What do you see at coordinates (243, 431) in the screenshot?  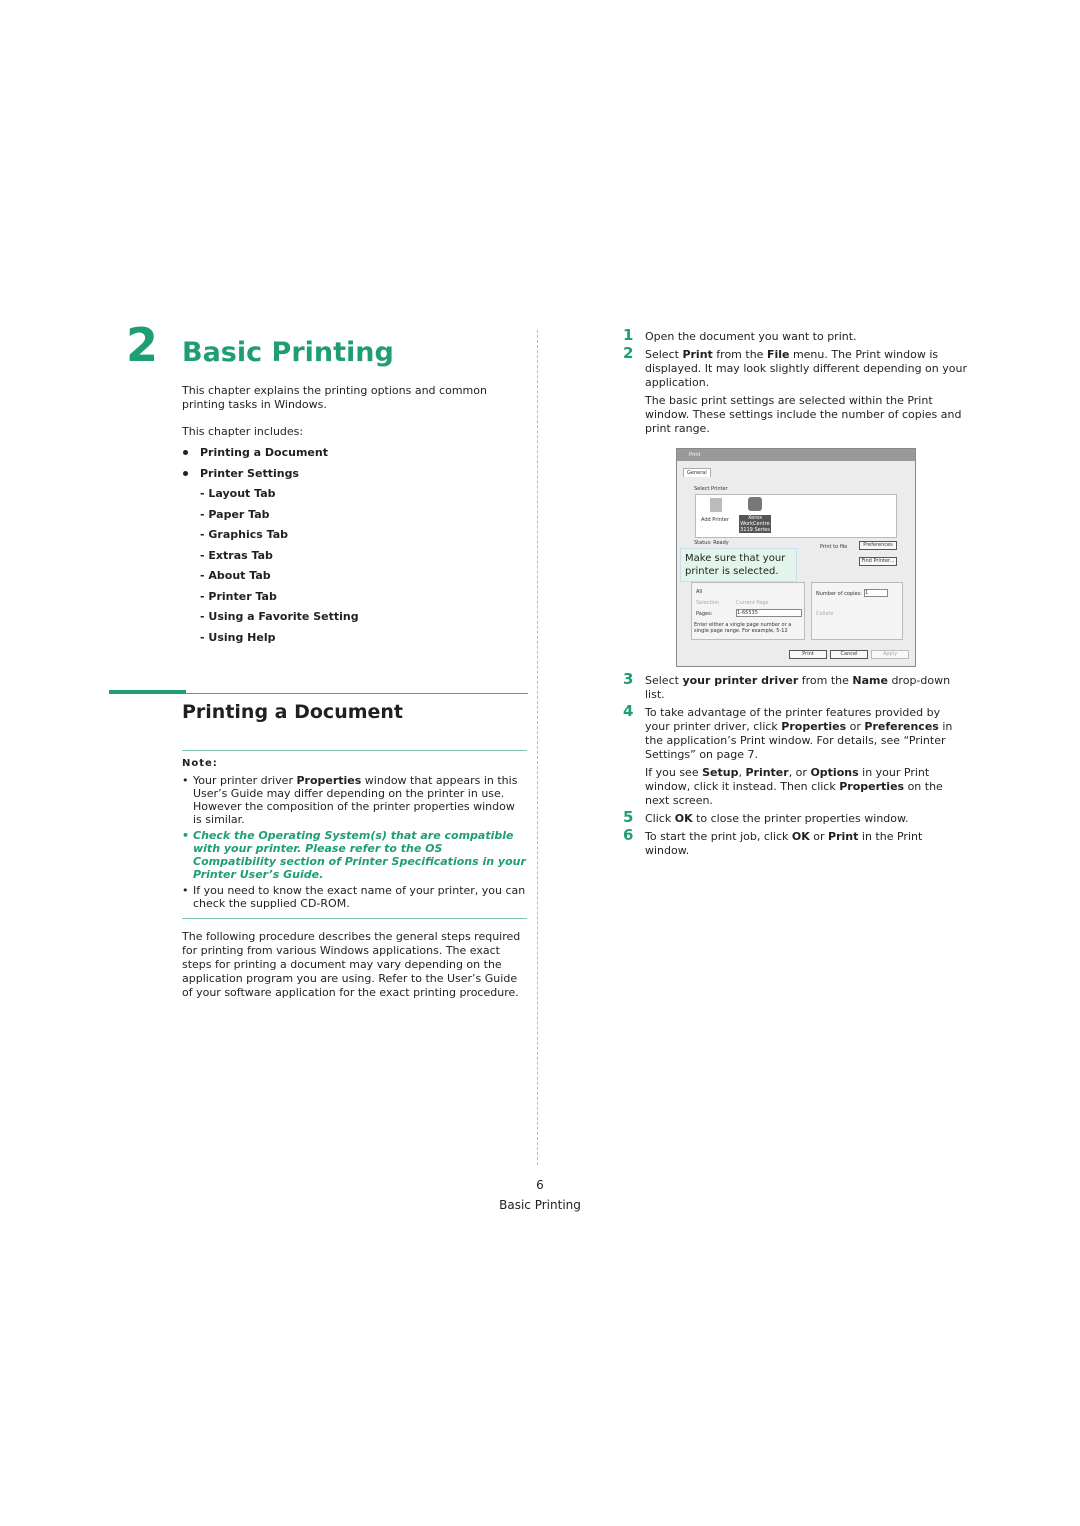 I see `includes-label: This chapter includes:` at bounding box center [243, 431].